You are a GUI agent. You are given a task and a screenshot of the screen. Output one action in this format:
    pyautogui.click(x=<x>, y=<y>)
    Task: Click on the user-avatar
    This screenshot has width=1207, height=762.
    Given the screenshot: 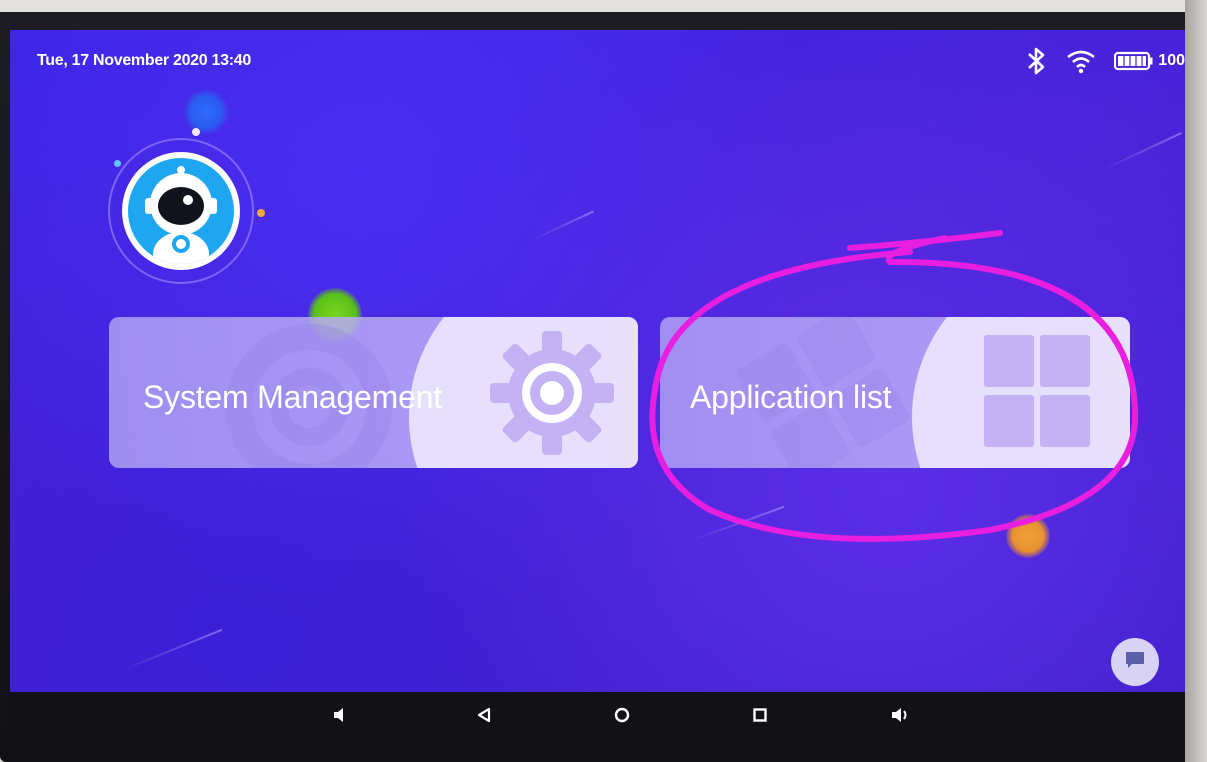 What is the action you would take?
    pyautogui.click(x=186, y=206)
    